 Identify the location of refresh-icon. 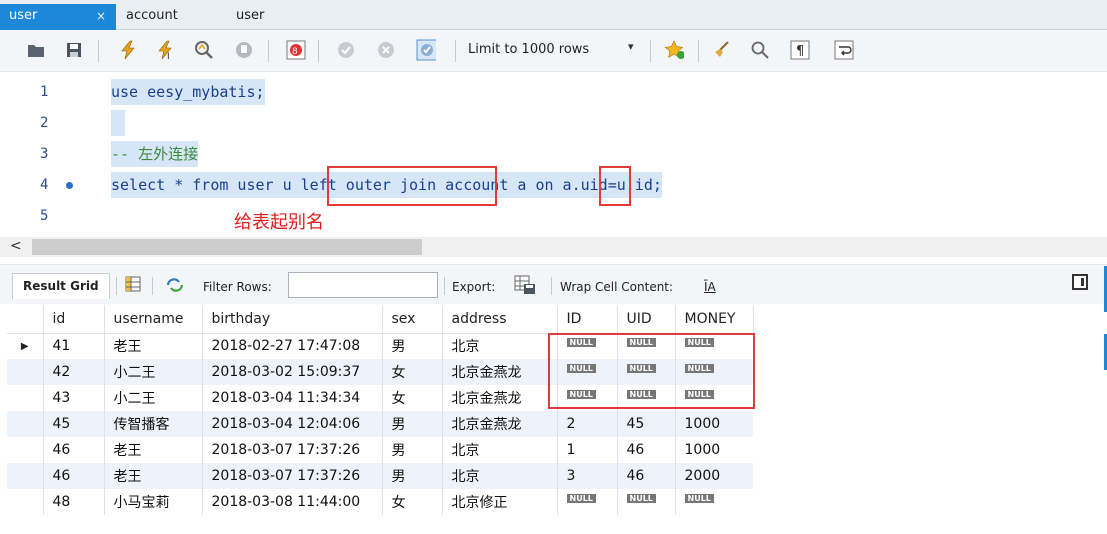
(175, 287).